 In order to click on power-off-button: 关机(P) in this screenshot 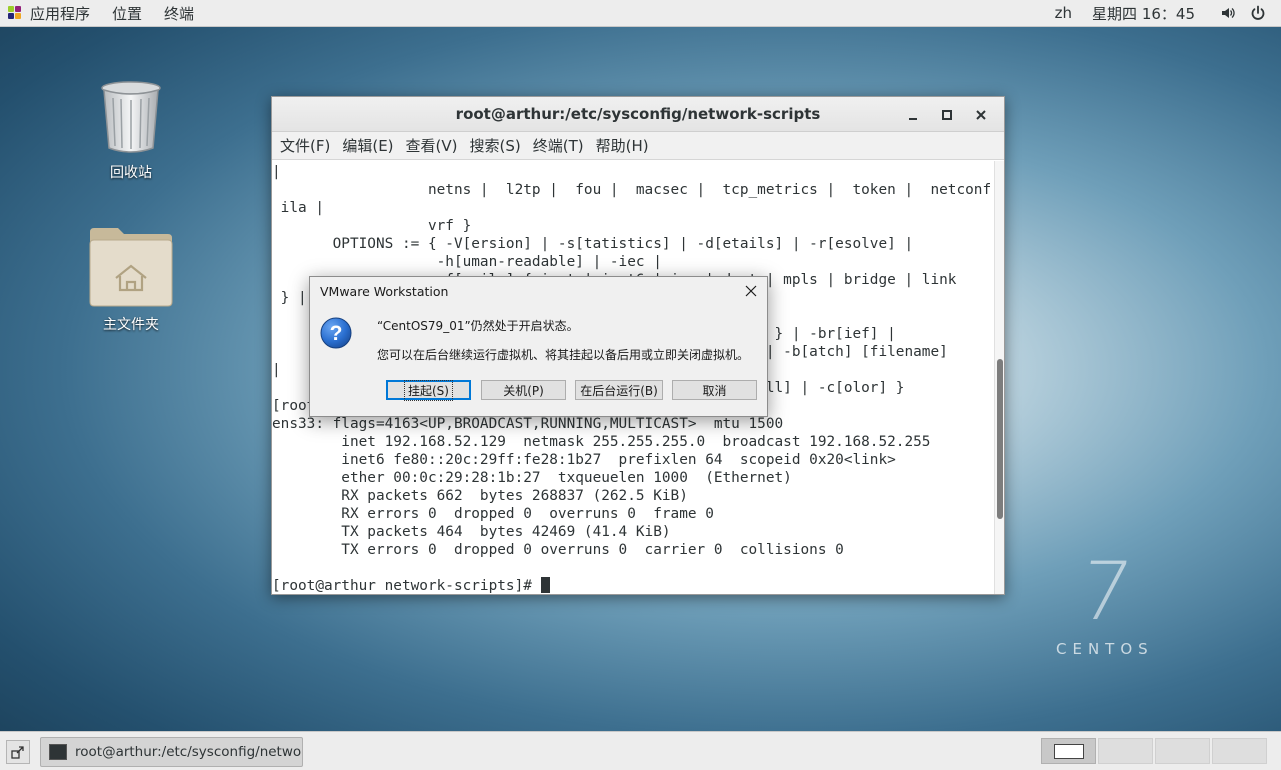, I will do `click(523, 390)`.